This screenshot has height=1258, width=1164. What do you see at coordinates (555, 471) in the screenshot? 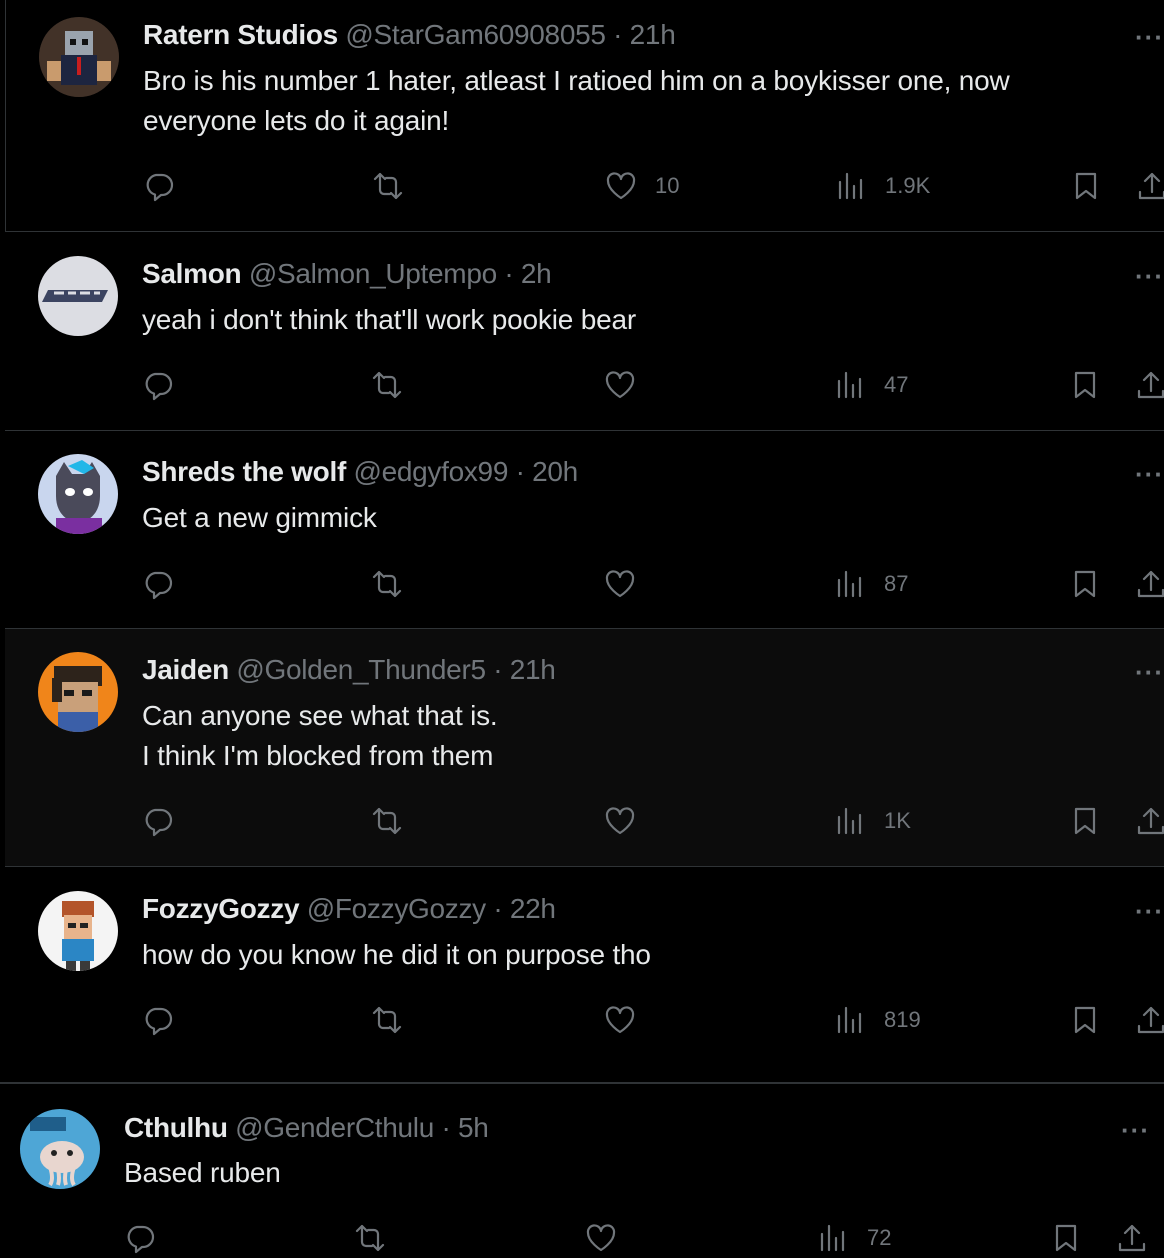
I see `timestamp: 20h` at bounding box center [555, 471].